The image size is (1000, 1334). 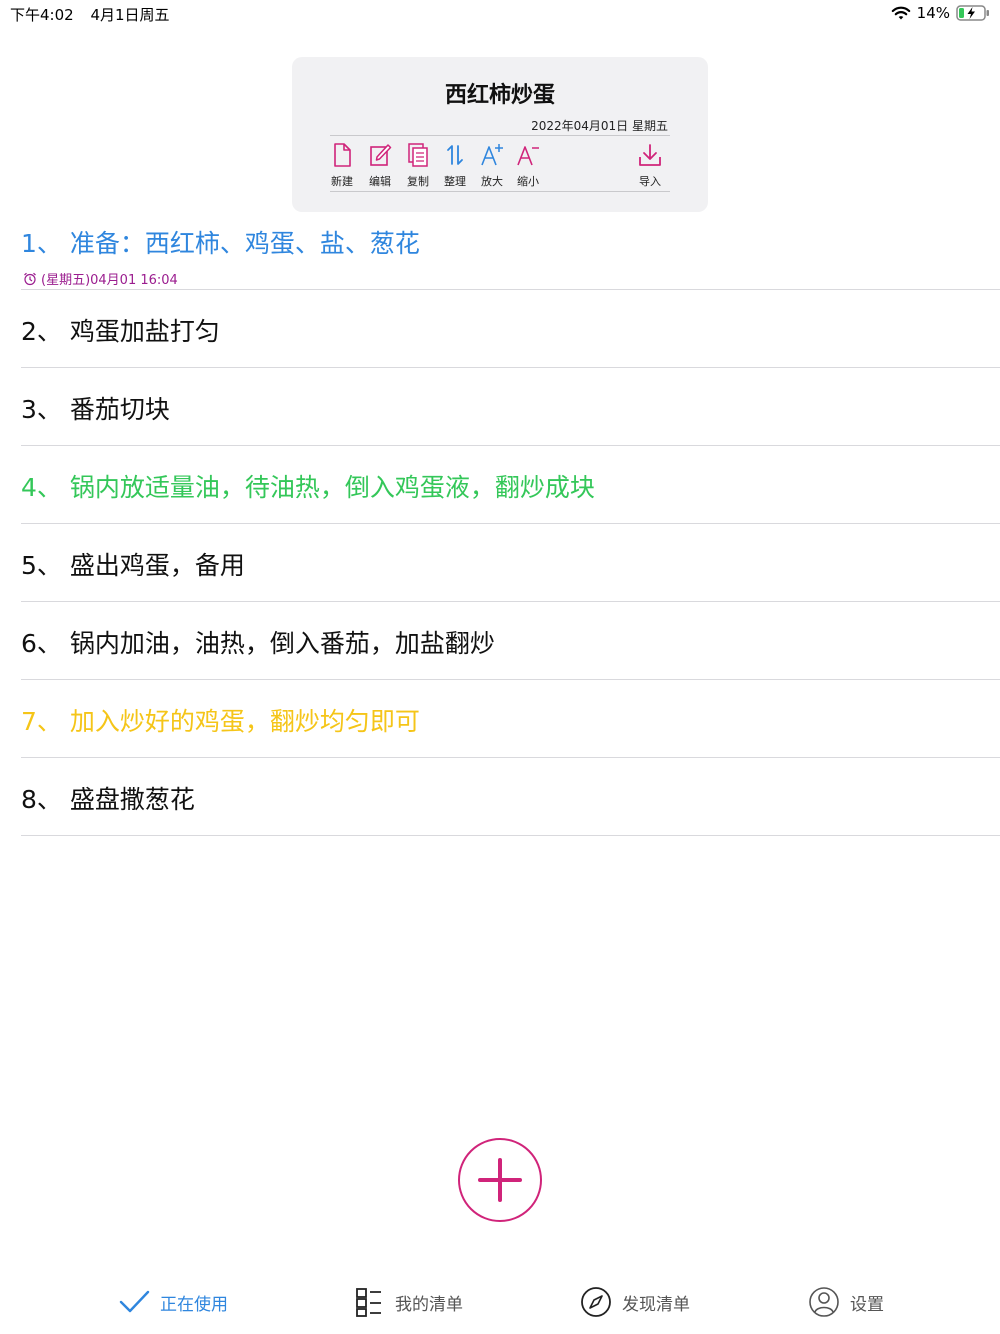 I want to click on status-bar: 下午4:02 4月1日周五 14%, so click(x=500, y=14).